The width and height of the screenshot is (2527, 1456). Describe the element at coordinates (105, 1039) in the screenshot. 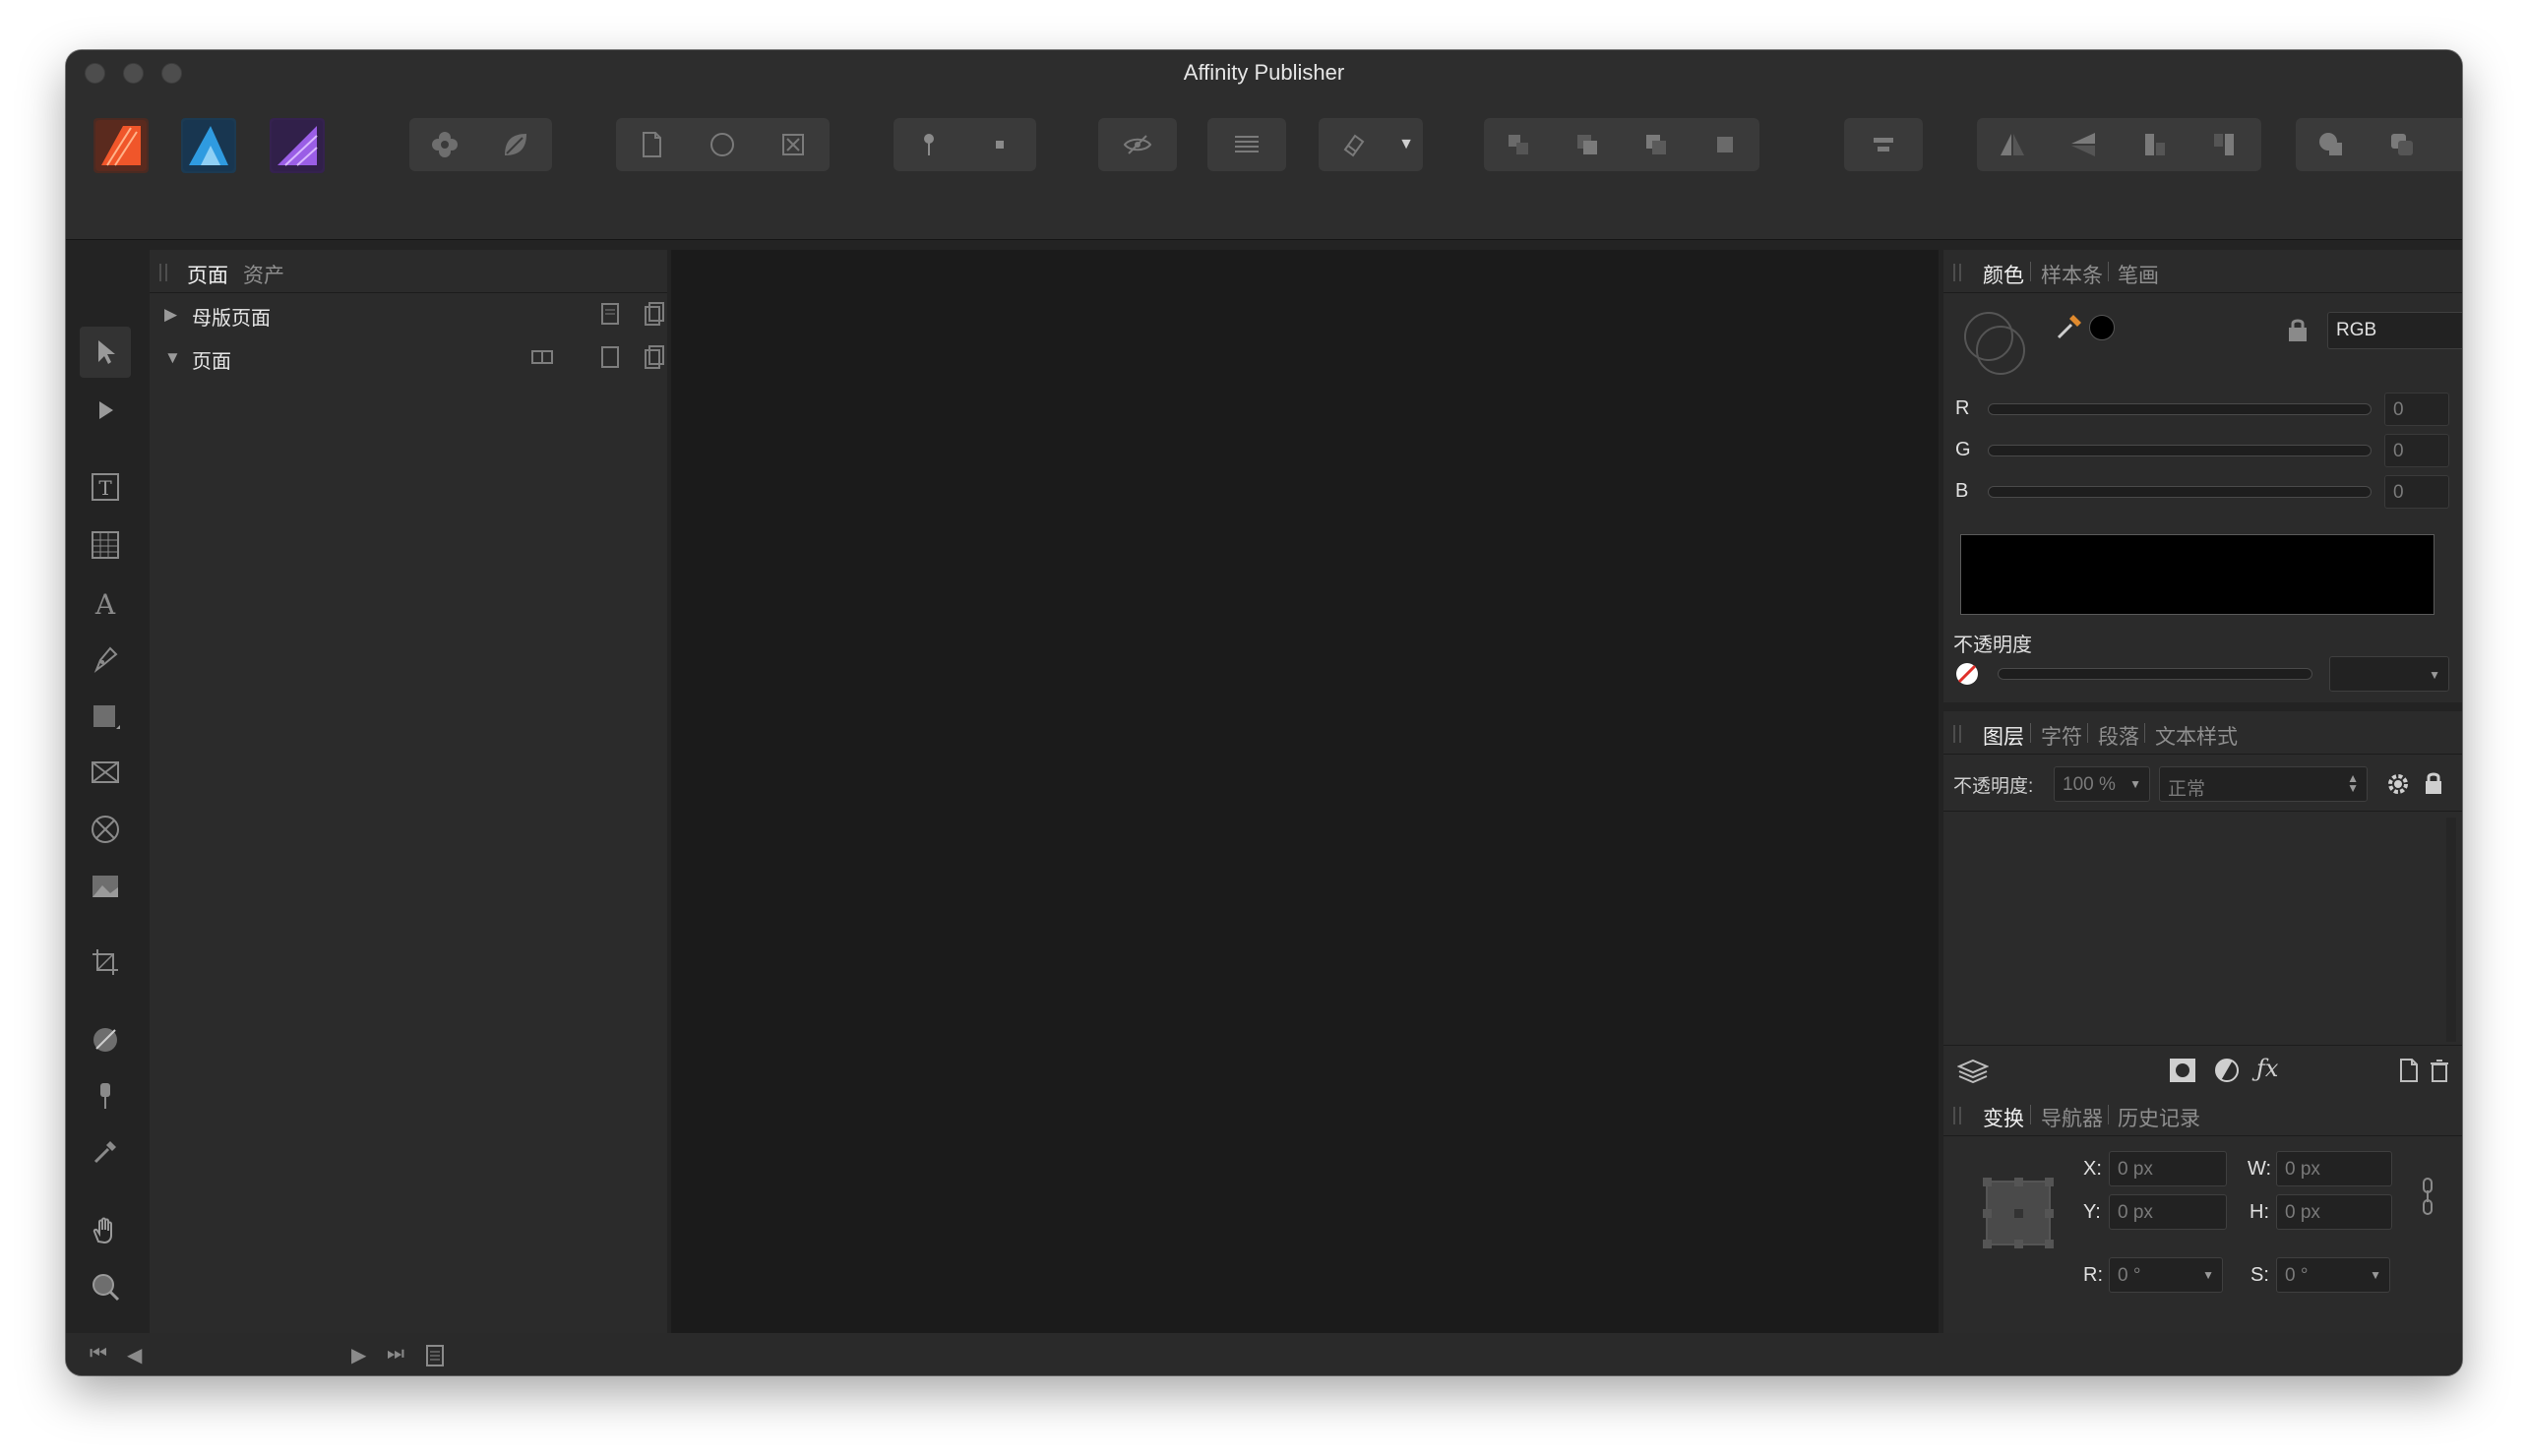

I see `fill-tool` at that location.